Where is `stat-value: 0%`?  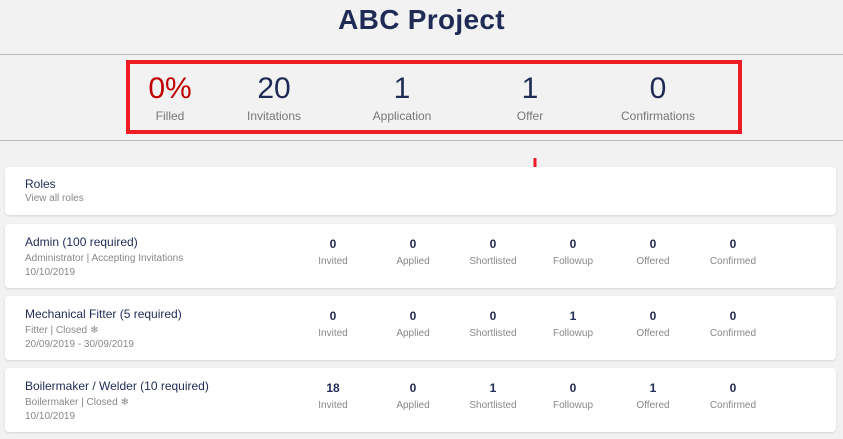 stat-value: 0% is located at coordinates (170, 88).